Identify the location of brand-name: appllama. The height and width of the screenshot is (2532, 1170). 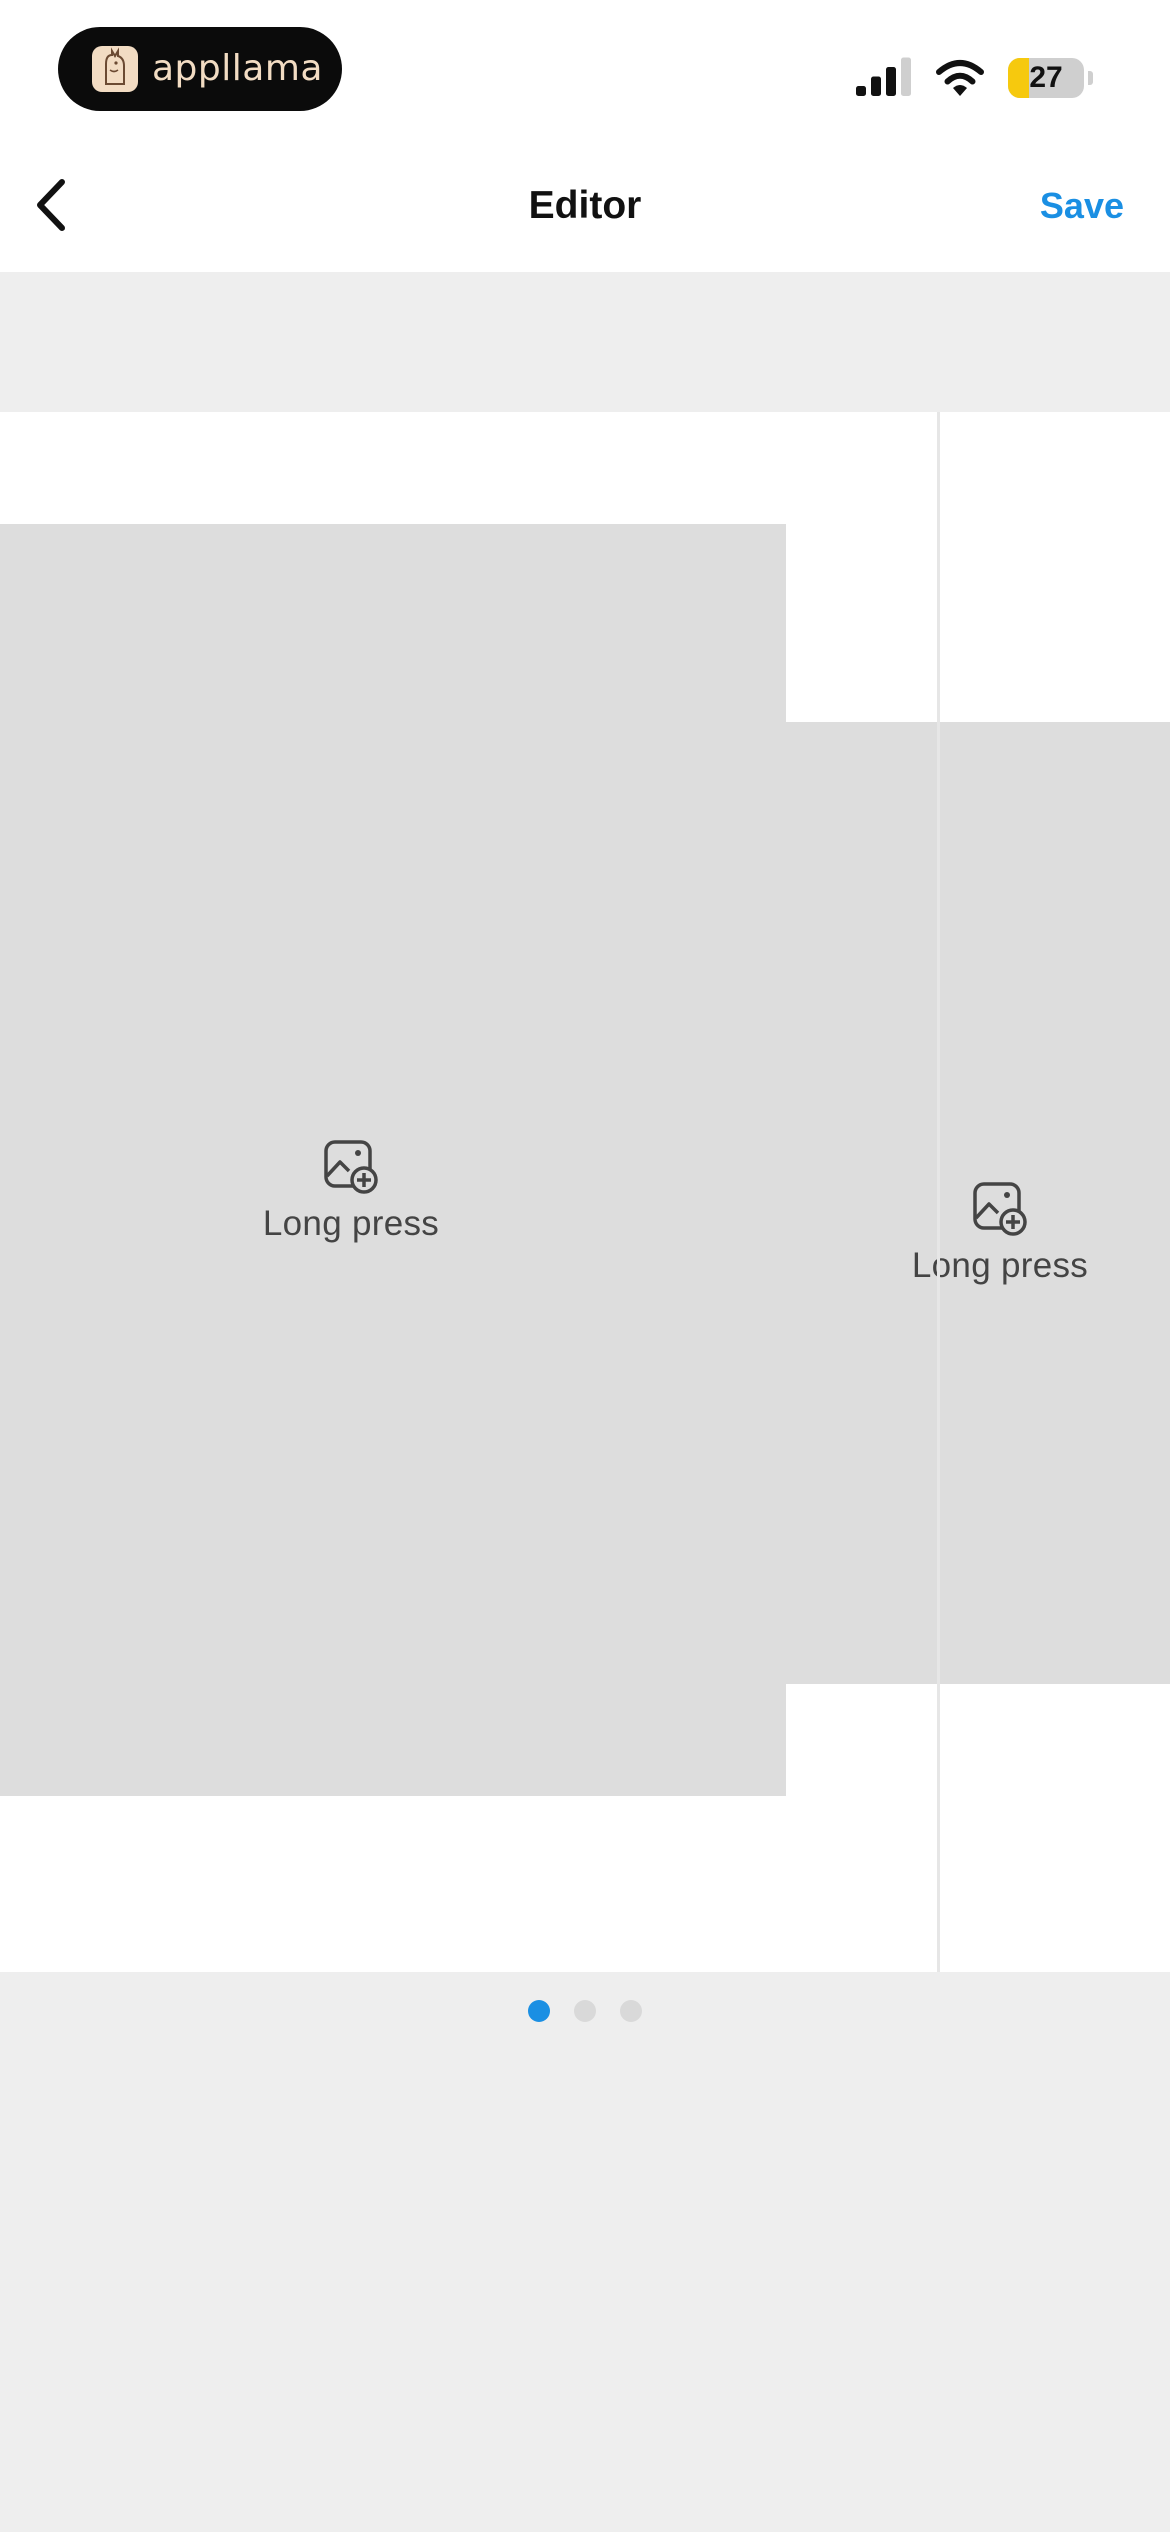
(237, 68).